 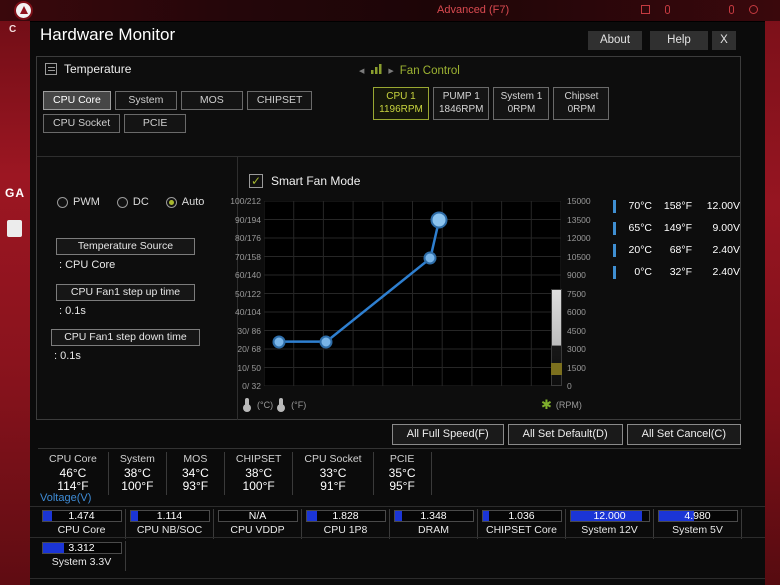 What do you see at coordinates (753, 9) in the screenshot?
I see `fan-status-icon` at bounding box center [753, 9].